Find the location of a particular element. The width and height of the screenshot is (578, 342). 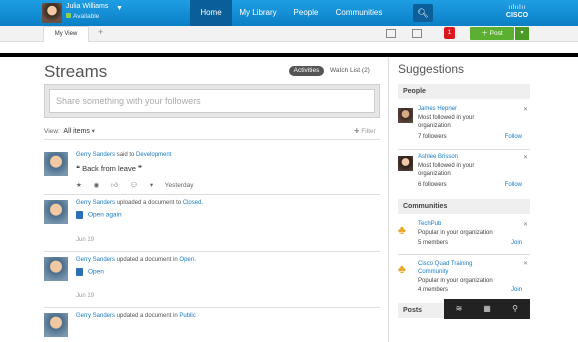

tab-watch-list: Watch List (2) is located at coordinates (350, 71).